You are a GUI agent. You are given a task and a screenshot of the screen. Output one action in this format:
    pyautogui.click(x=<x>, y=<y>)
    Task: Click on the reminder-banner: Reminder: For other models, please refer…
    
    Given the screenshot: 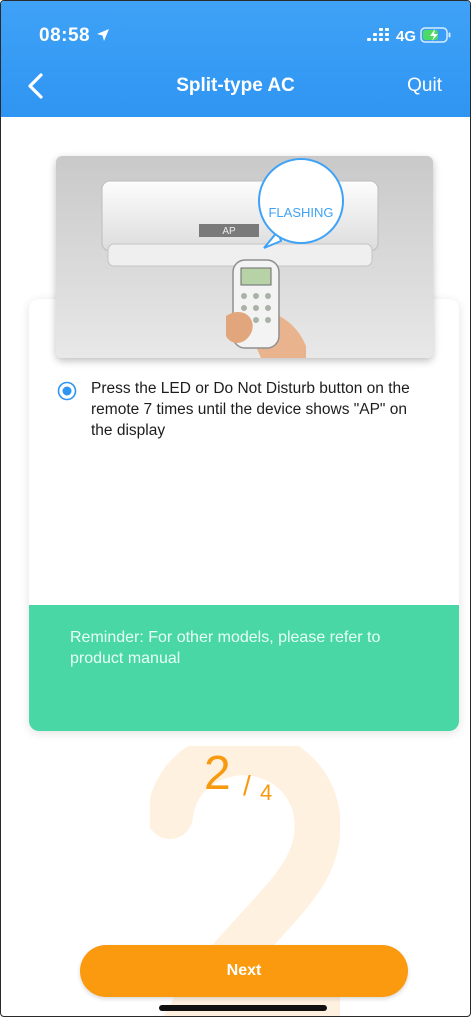 What is the action you would take?
    pyautogui.click(x=244, y=668)
    